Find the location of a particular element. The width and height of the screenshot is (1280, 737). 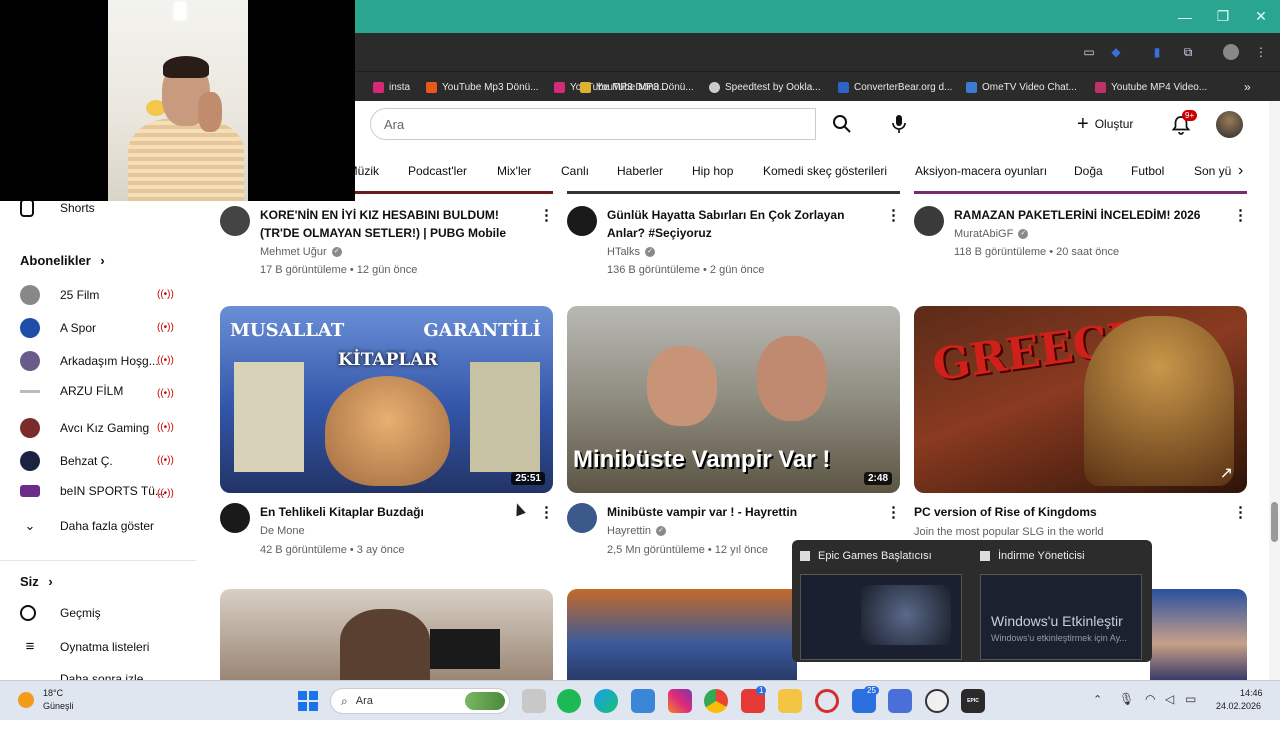

preview-download-manager: İndirme Yöneticisi is located at coordinates (1032, 556).